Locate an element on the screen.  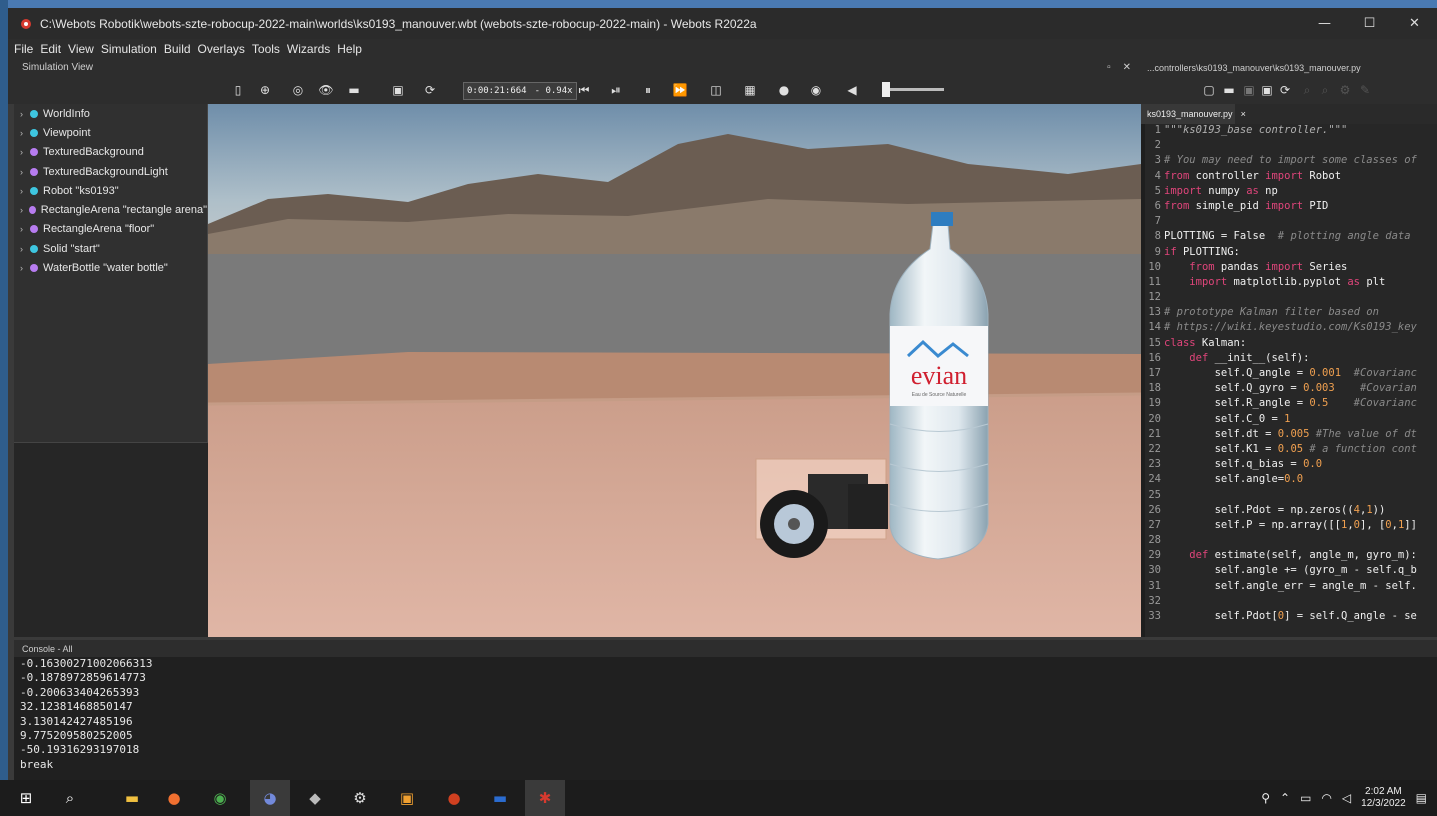
console-line: -0.16300271002066313 is located at coordinates (86, 663).